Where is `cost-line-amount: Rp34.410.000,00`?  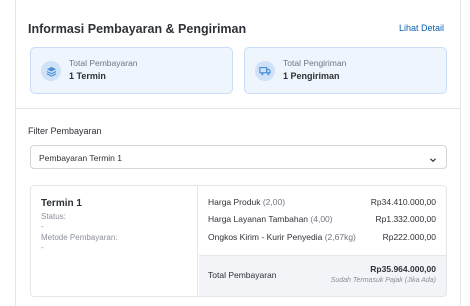 cost-line-amount: Rp34.410.000,00 is located at coordinates (403, 202).